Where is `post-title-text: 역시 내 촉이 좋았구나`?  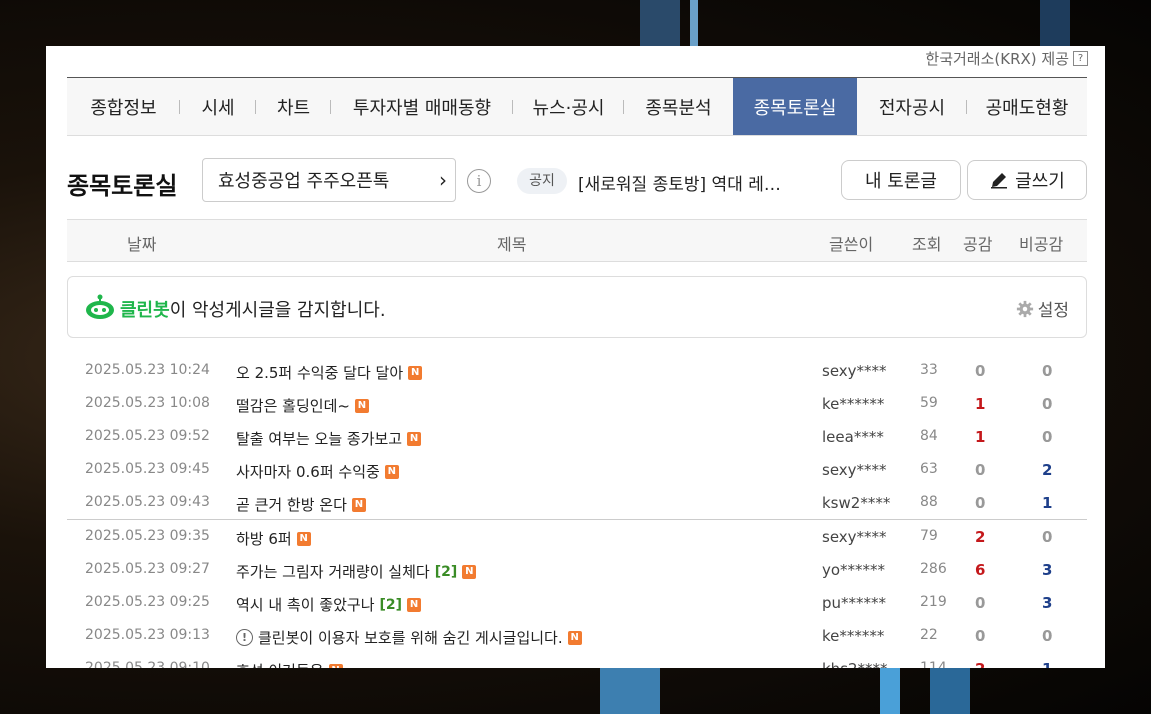 post-title-text: 역시 내 촉이 좋았구나 is located at coordinates (305, 605).